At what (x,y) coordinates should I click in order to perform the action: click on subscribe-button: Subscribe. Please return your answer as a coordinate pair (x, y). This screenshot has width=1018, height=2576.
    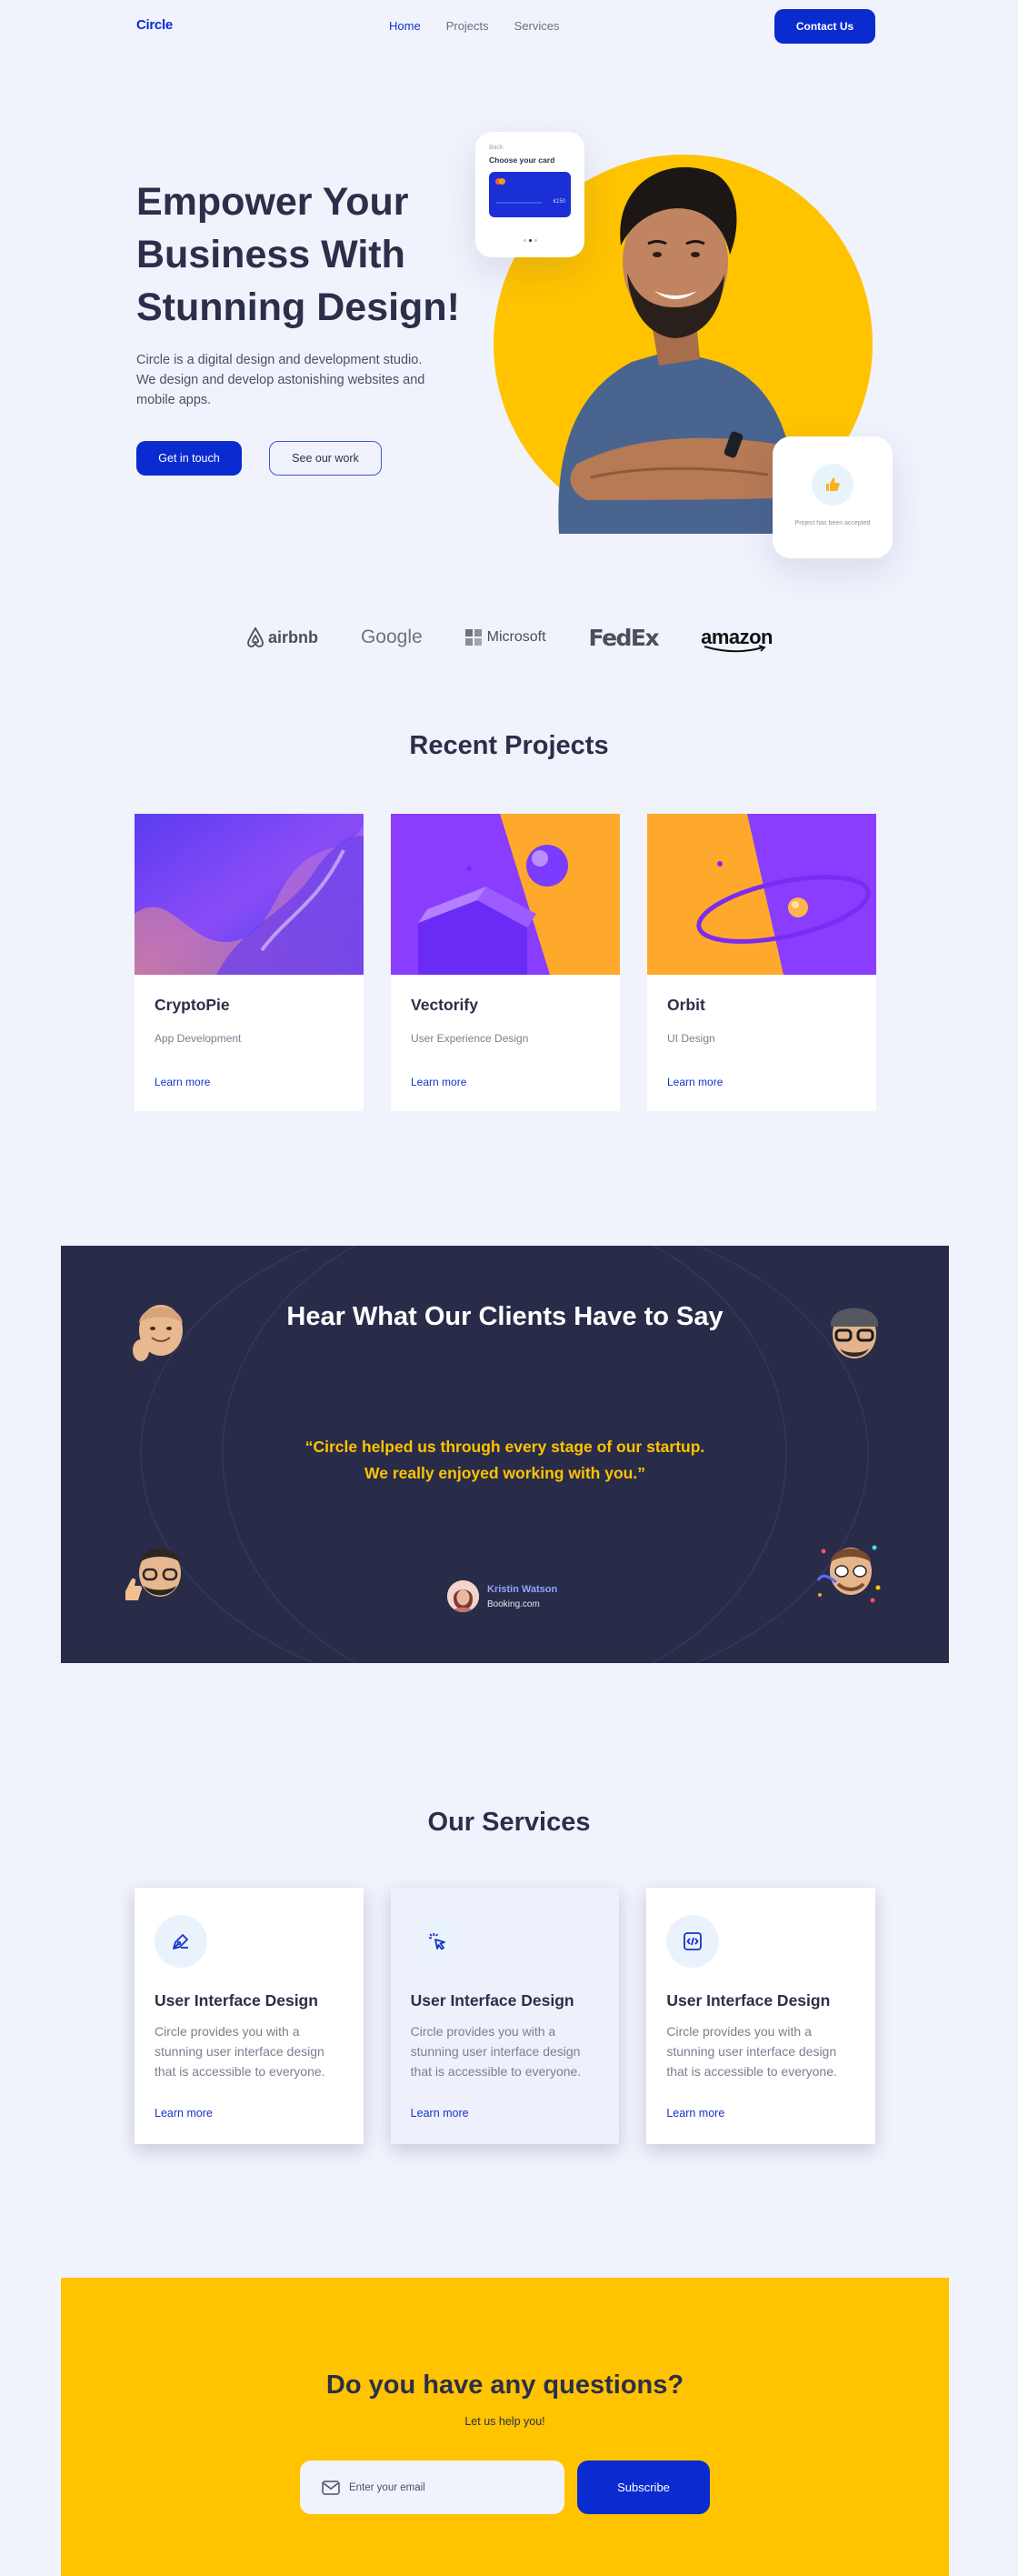
    Looking at the image, I should click on (643, 2487).